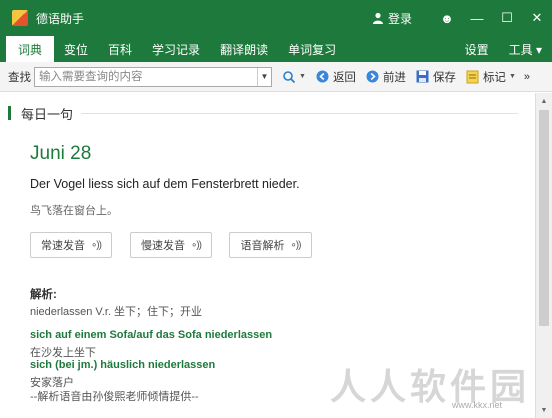 The width and height of the screenshot is (552, 418). What do you see at coordinates (444, 77) in the screenshot?
I see `save-label: 保存` at bounding box center [444, 77].